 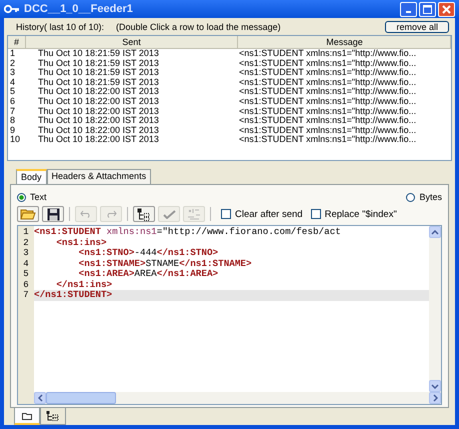 I want to click on redo-icon, so click(x=111, y=214).